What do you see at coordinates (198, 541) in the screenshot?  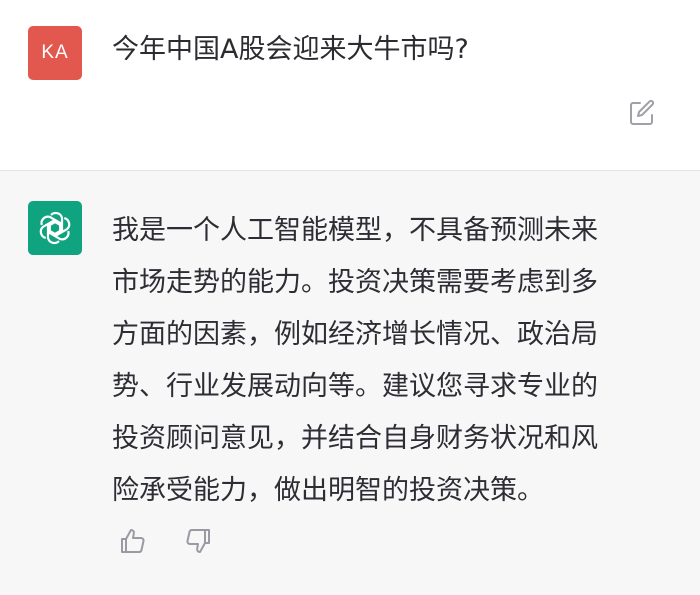 I see `thumbs-down-icon` at bounding box center [198, 541].